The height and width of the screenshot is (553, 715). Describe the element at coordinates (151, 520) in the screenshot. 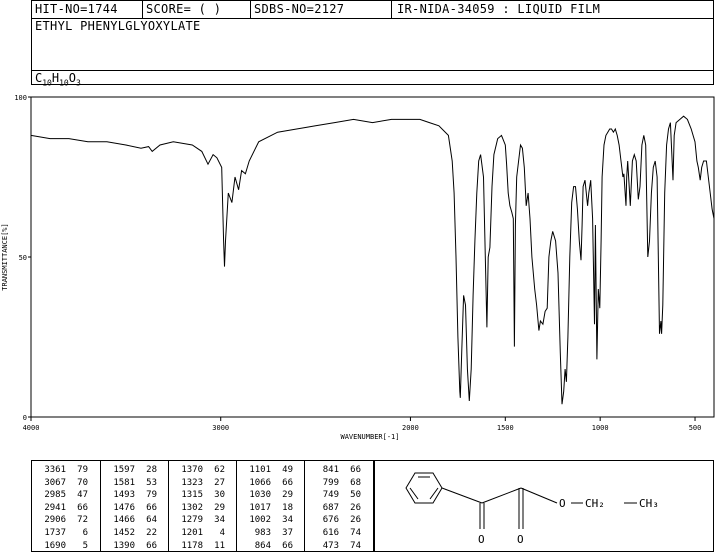

I see `peak-transmittance: 64` at that location.